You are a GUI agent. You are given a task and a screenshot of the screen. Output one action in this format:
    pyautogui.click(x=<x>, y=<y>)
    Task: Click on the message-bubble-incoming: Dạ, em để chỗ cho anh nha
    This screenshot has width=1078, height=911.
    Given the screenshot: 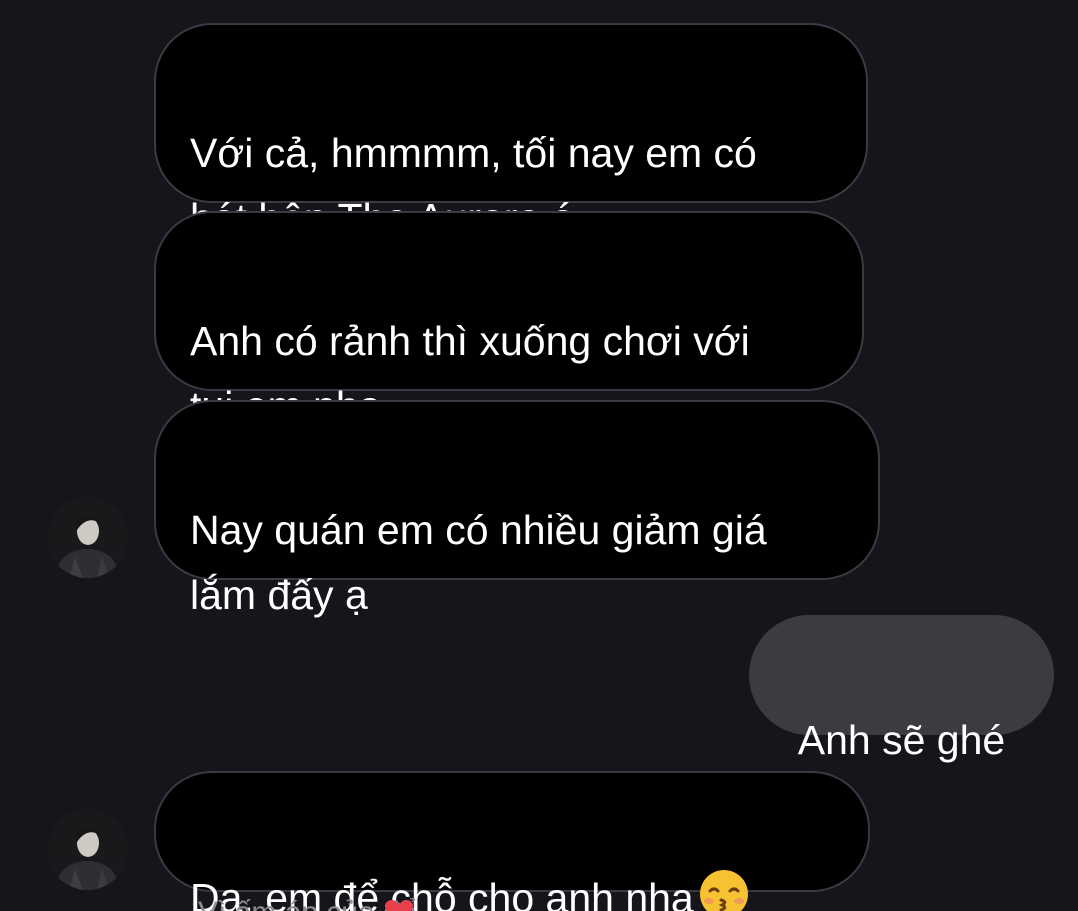 What is the action you would take?
    pyautogui.click(x=512, y=841)
    